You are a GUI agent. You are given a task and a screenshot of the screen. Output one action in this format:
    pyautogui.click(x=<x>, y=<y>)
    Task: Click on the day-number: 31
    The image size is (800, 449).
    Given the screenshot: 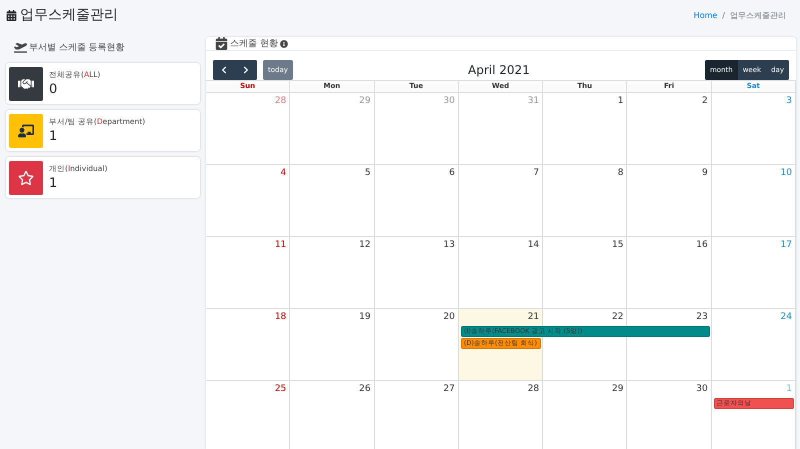 What is the action you would take?
    pyautogui.click(x=534, y=101)
    